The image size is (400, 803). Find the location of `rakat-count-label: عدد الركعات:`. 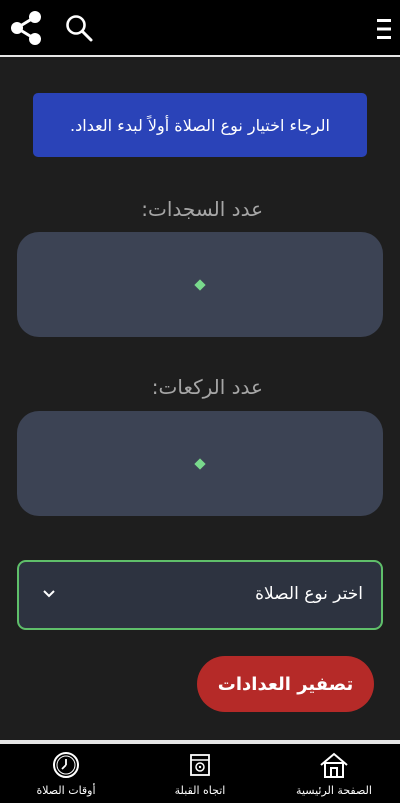

rakat-count-label: عدد الركعات: is located at coordinates (207, 387).